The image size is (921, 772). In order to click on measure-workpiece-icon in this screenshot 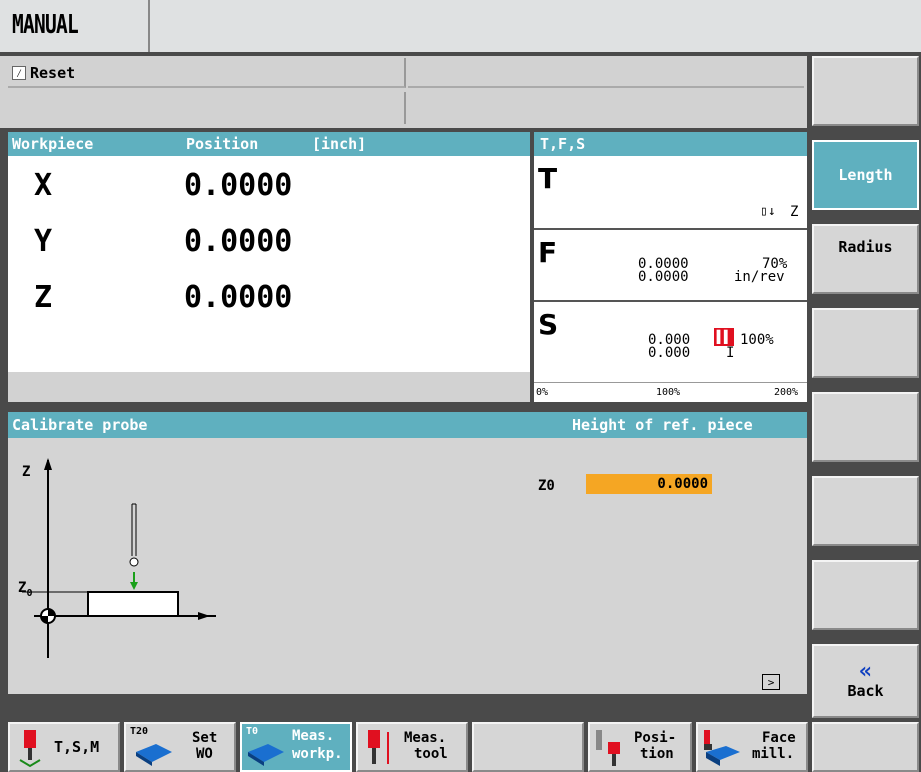, I will do `click(266, 755)`.